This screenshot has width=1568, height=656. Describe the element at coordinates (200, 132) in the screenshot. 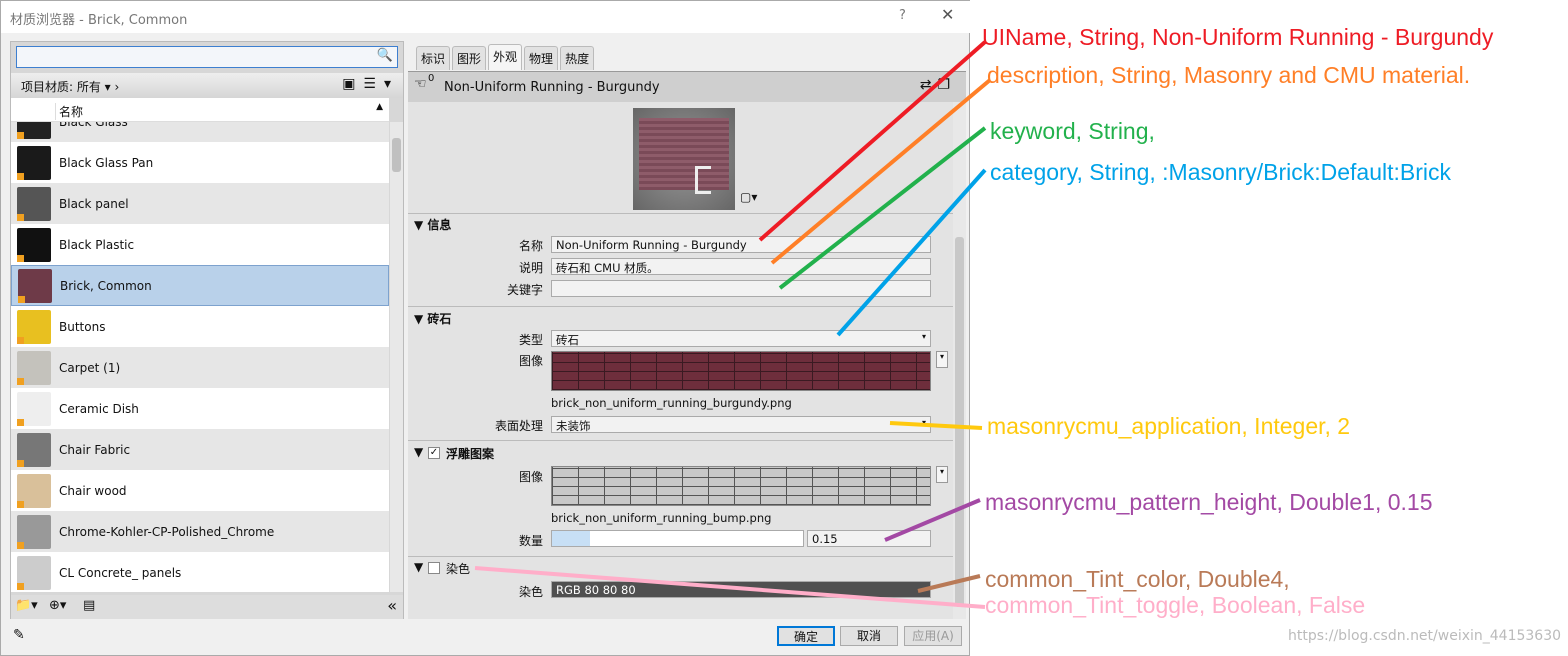

I see `material-list-item: Black Glass` at that location.